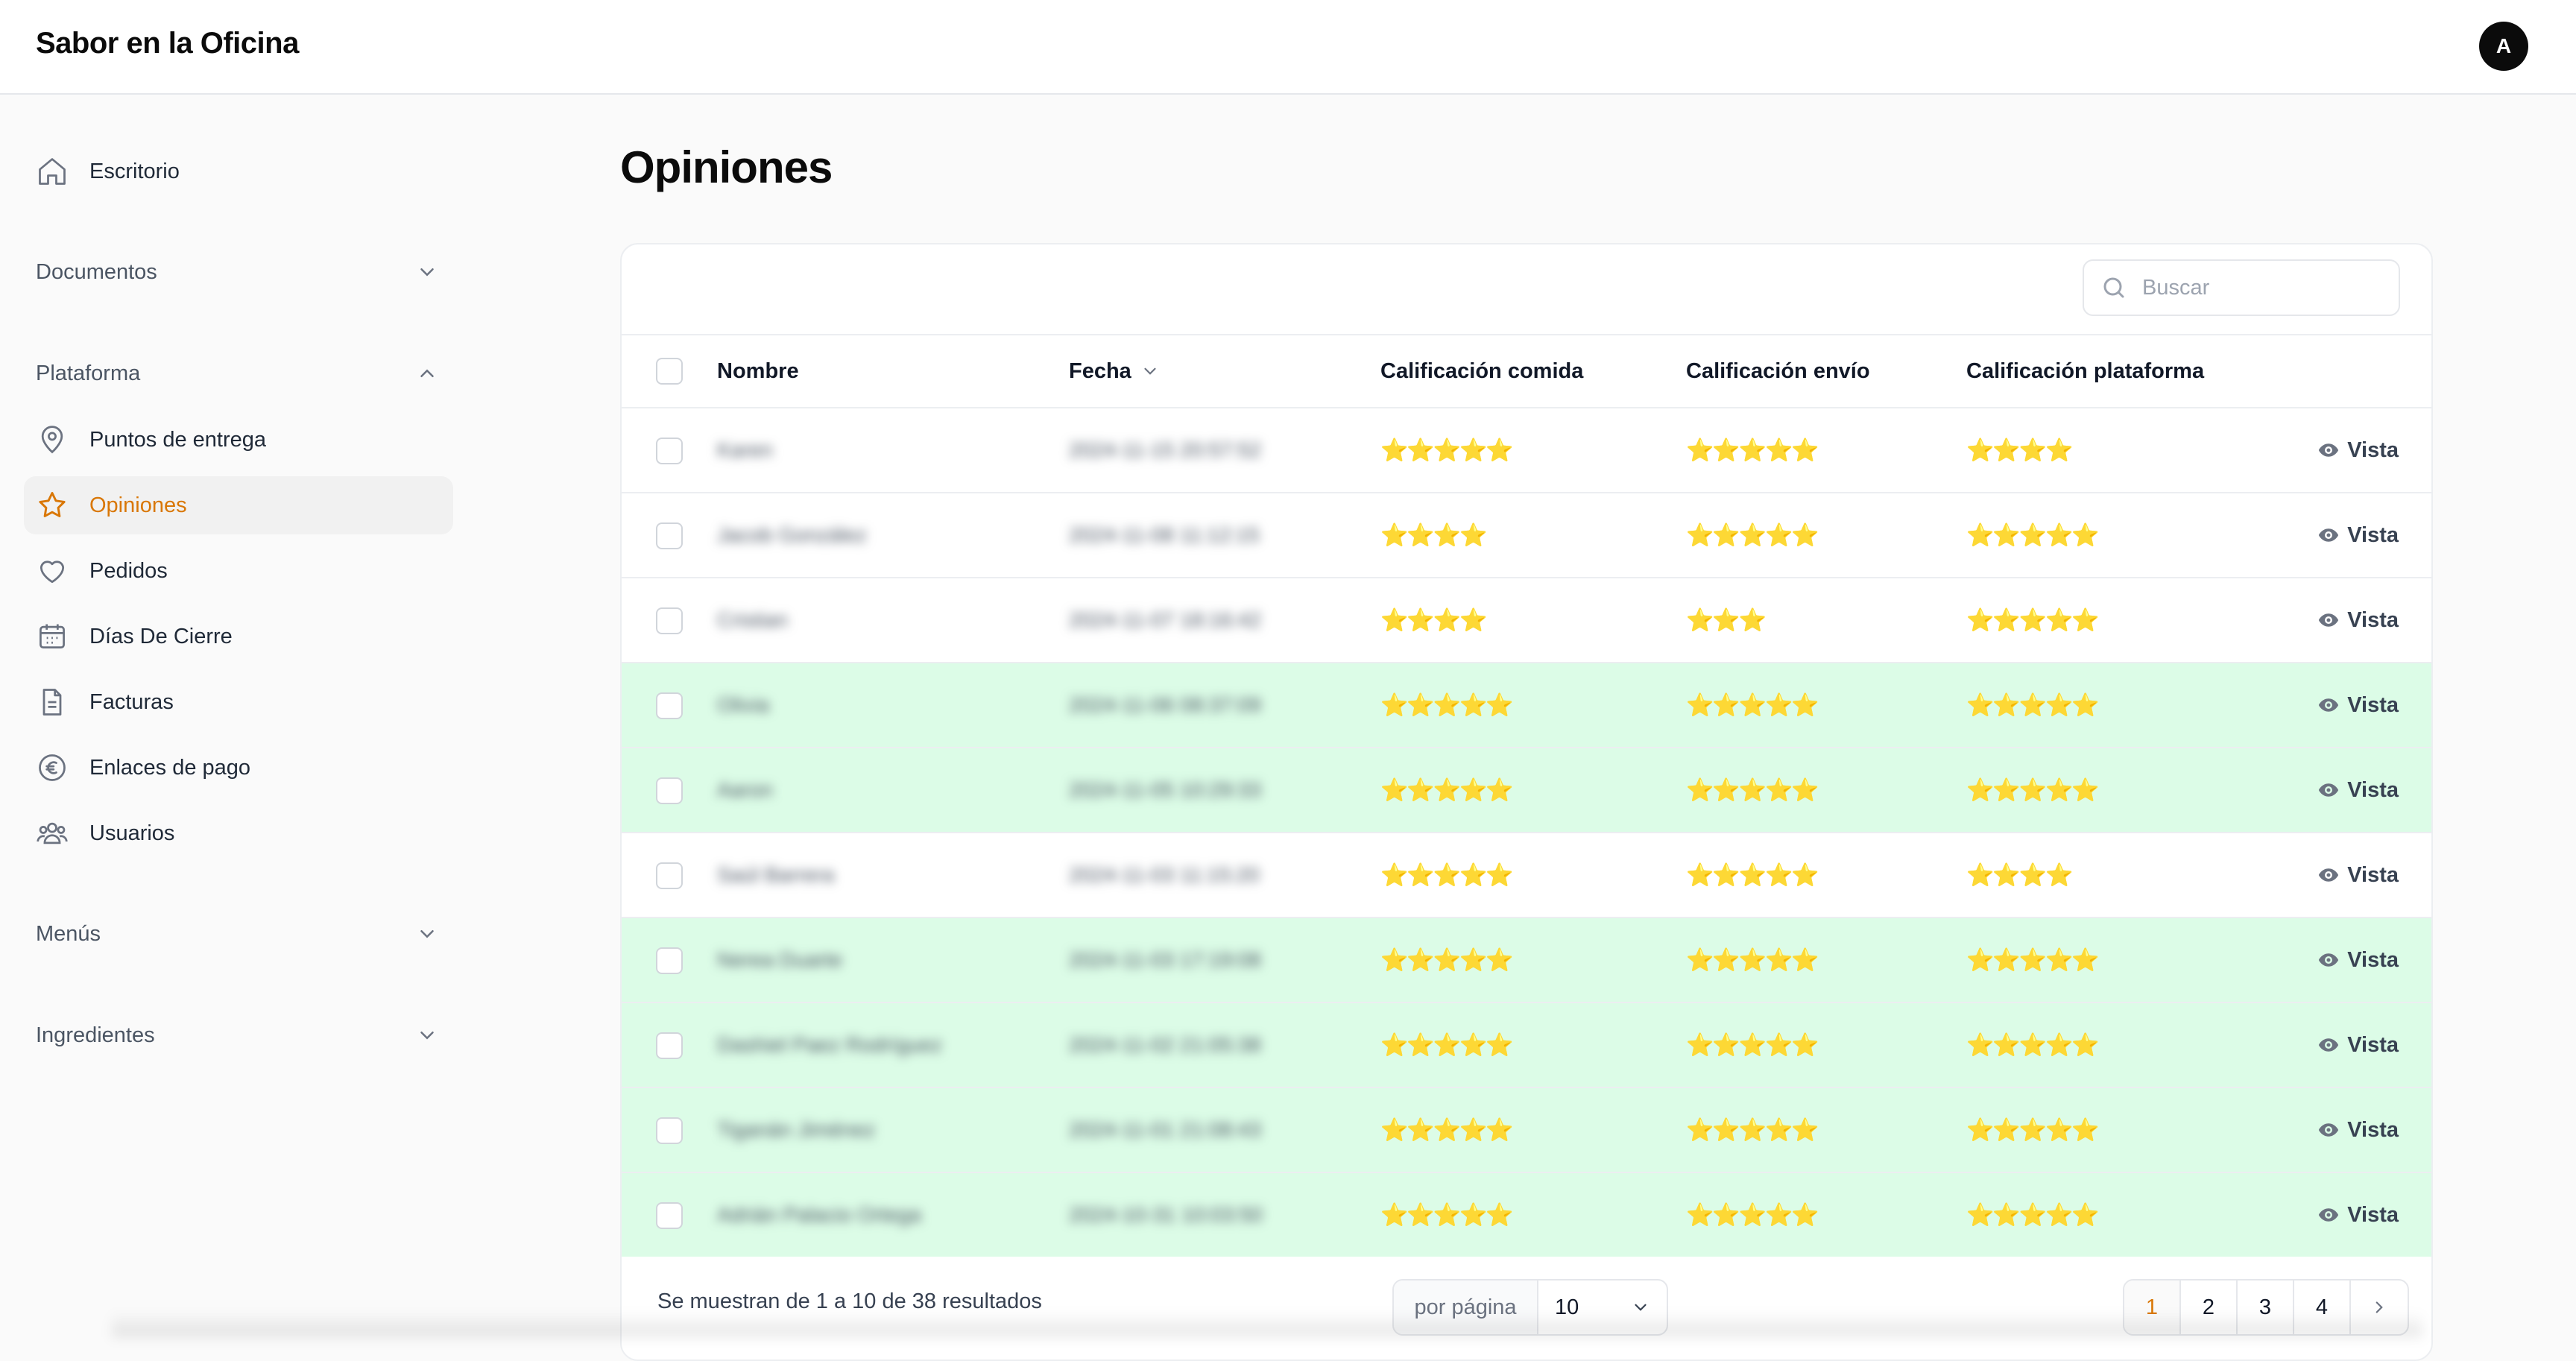 The width and height of the screenshot is (2576, 1361). I want to click on column-header-calificacion-plataforma: Calificación plataforma, so click(2085, 371).